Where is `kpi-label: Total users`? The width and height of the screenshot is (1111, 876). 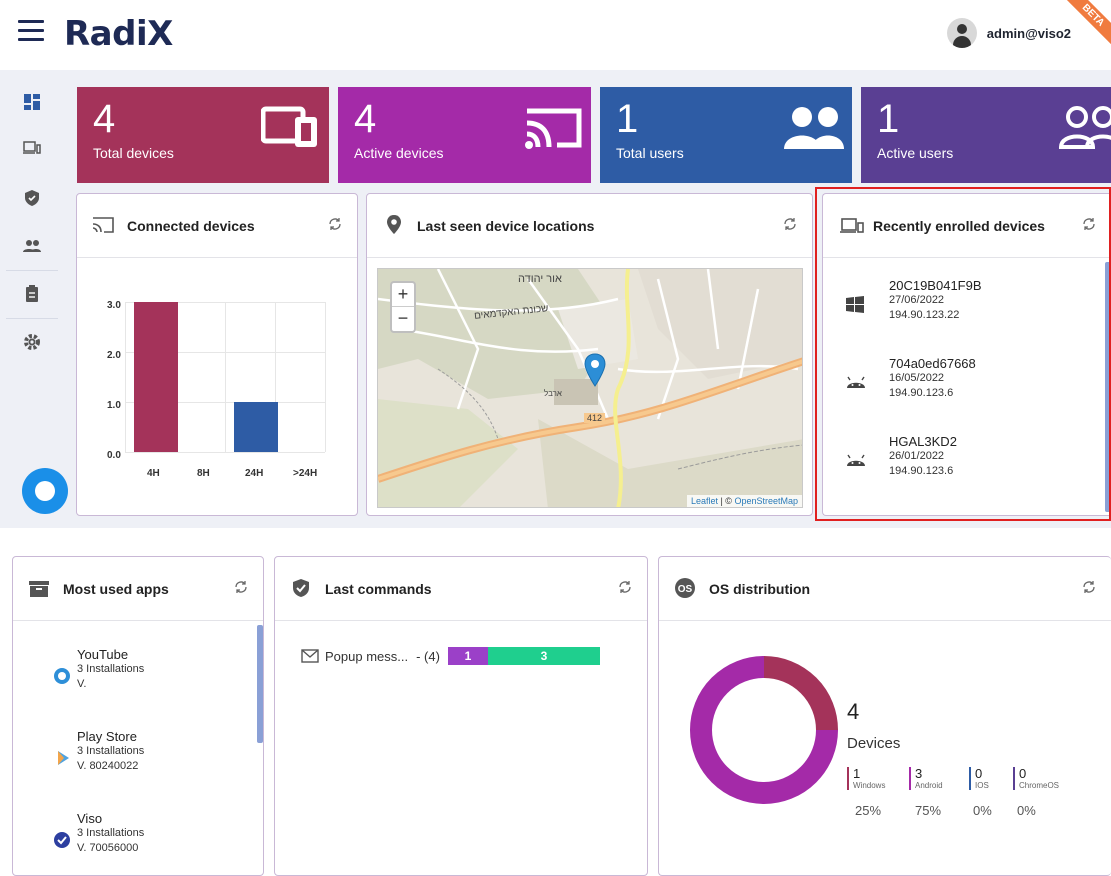
kpi-label: Total users is located at coordinates (650, 153).